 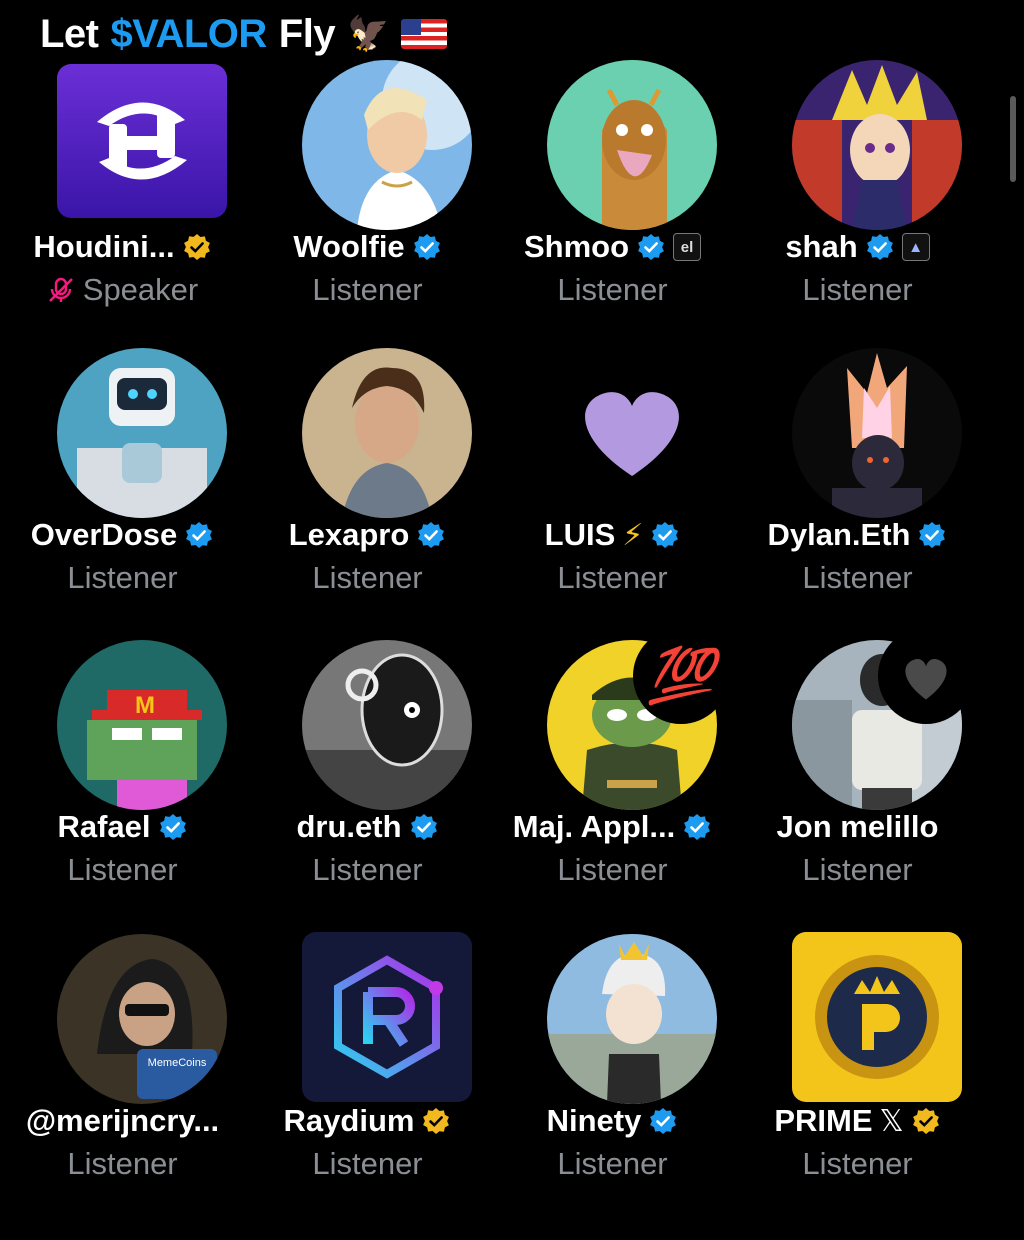 I want to click on participant-card: dru.eth Listener, so click(x=367, y=793).